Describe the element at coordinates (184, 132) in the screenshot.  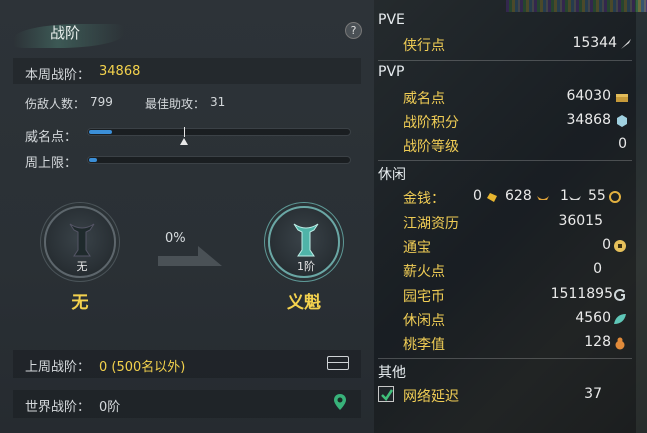
I see `prestige-marker` at that location.